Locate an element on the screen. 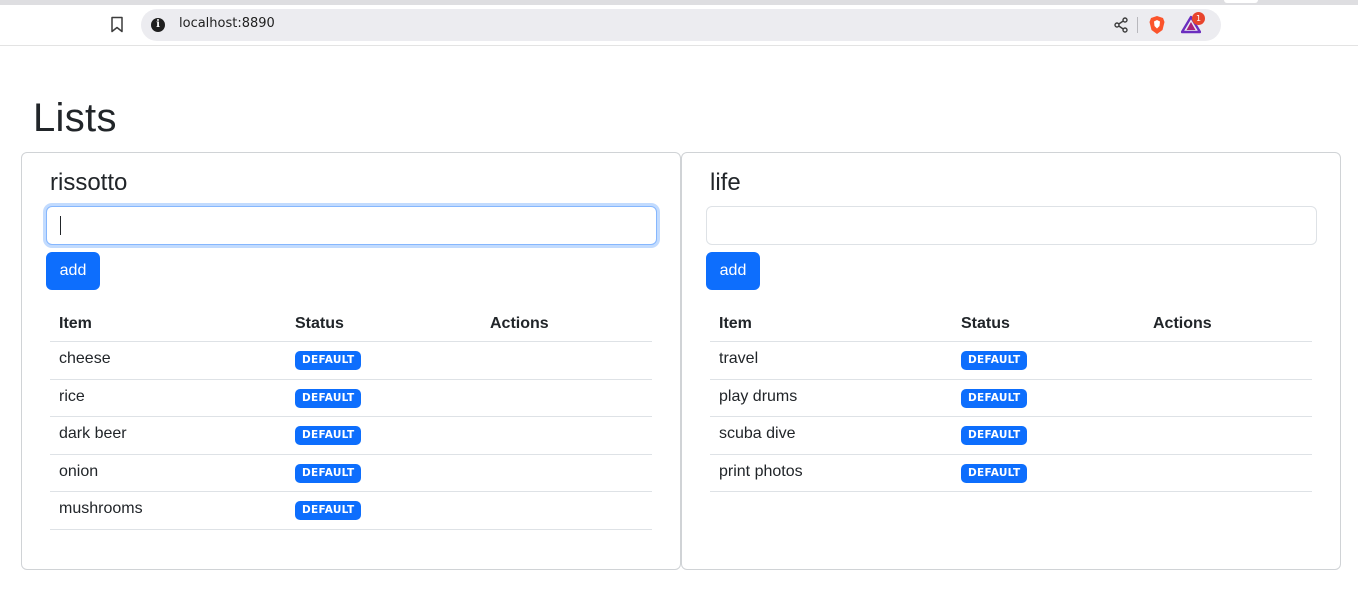  text-caret is located at coordinates (60, 225).